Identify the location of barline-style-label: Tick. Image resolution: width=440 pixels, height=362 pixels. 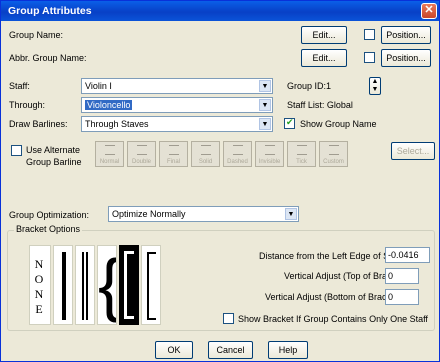
(301, 162).